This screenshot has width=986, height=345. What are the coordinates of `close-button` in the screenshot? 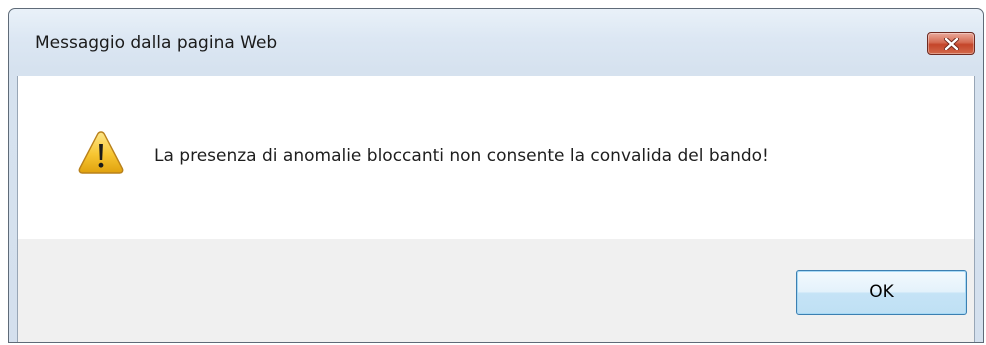 It's located at (951, 43).